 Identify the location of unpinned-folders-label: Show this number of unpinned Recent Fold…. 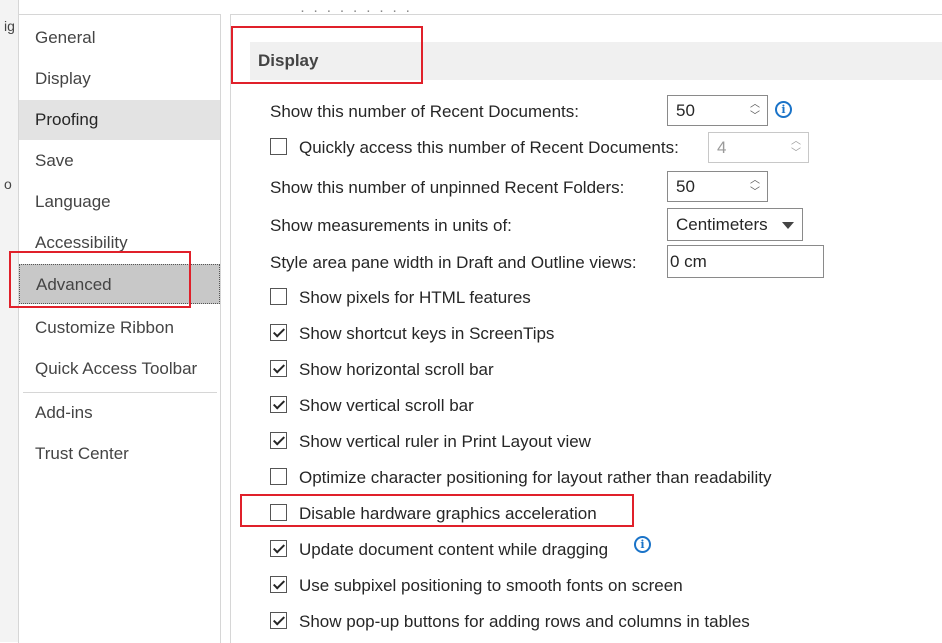
(447, 187).